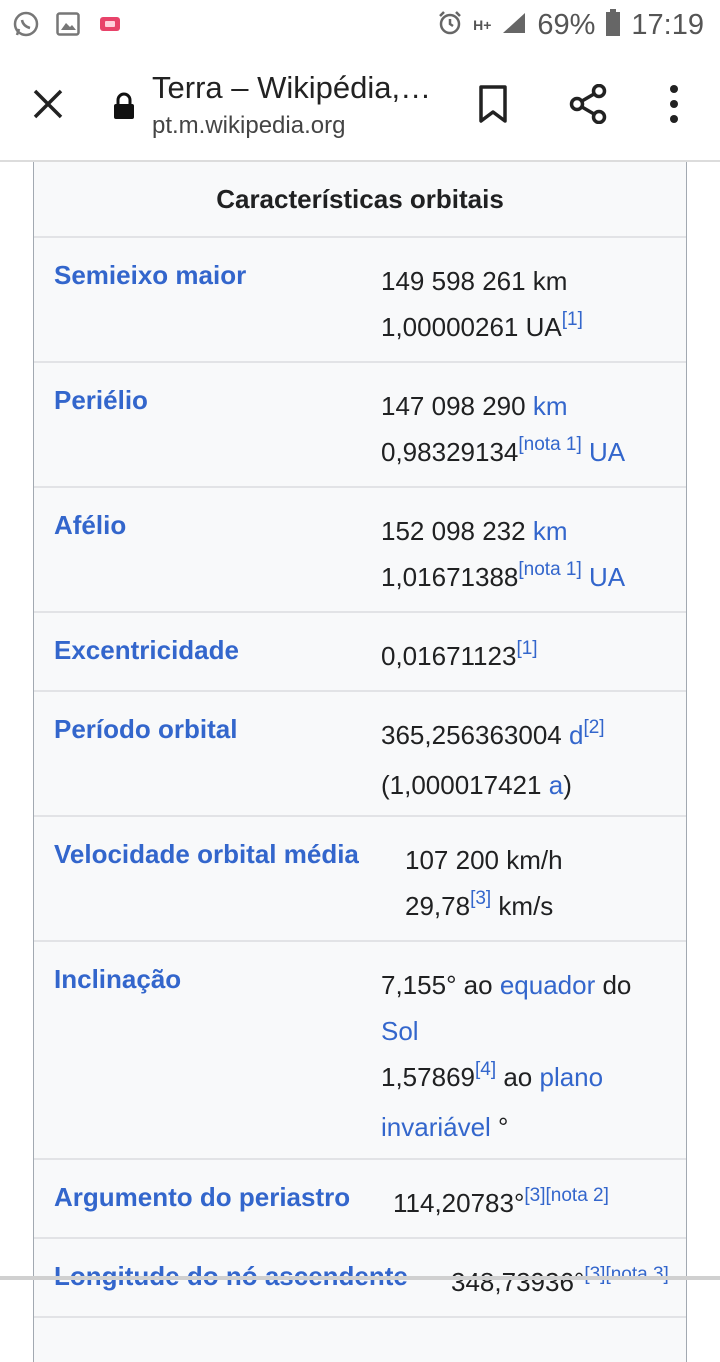 This screenshot has width=720, height=1362. I want to click on value-text: 348,73936°, so click(518, 1282).